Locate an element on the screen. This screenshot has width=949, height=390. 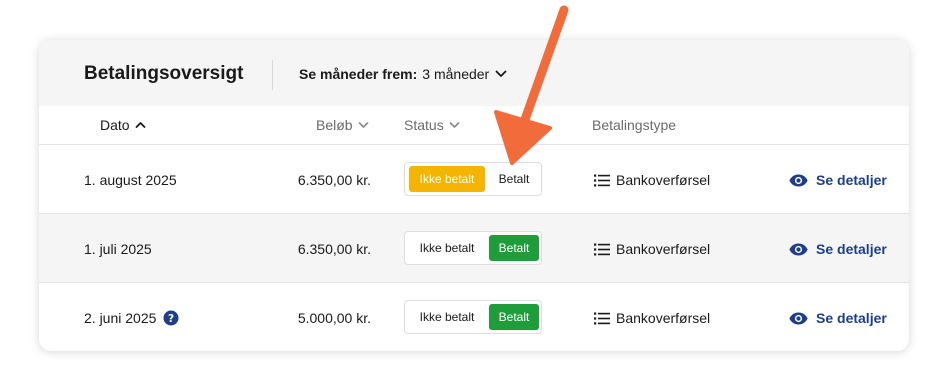
column-header-payment-type-label: Betalingstype is located at coordinates (634, 125).